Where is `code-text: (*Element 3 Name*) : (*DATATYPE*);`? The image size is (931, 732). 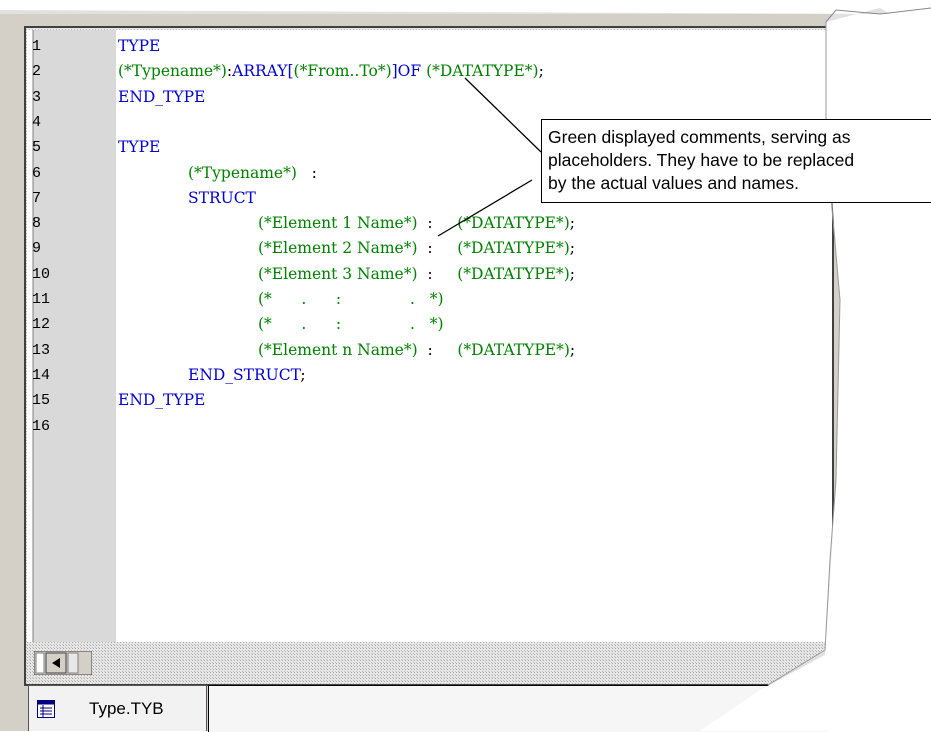 code-text: (*Element 3 Name*) : (*DATATYPE*); is located at coordinates (416, 274).